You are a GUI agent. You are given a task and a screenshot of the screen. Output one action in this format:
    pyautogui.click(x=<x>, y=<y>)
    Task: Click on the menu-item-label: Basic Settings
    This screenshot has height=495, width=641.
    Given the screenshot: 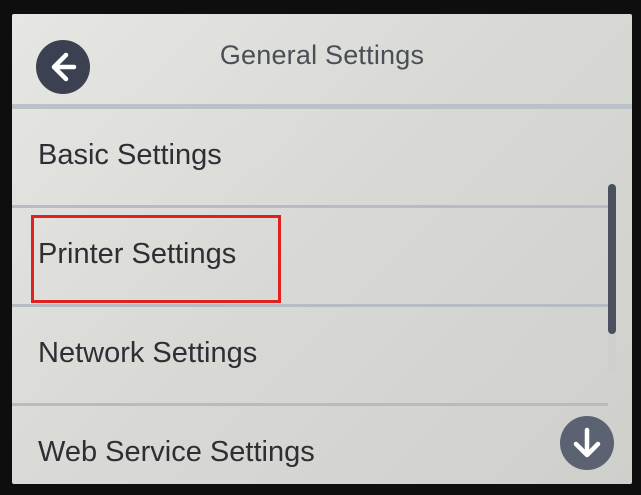 What is the action you would take?
    pyautogui.click(x=130, y=155)
    